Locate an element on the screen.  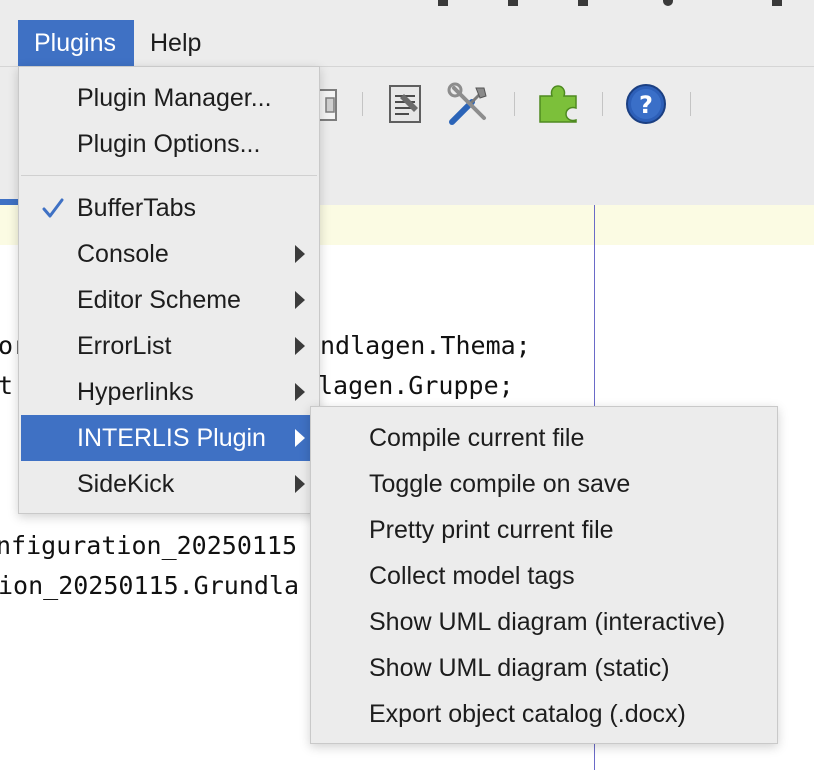
code-line: nfiguration_20250115 is located at coordinates (149, 545).